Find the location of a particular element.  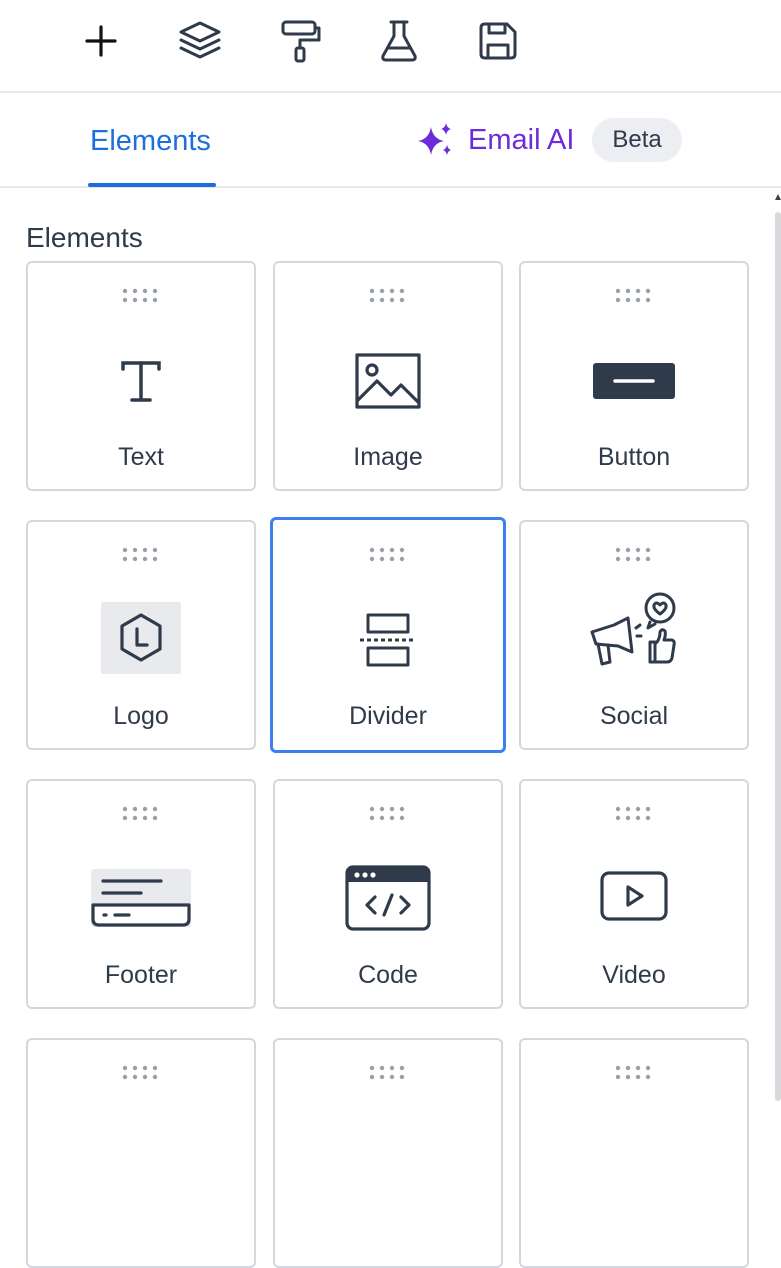

scroll-up-arrow is located at coordinates (778, 197).